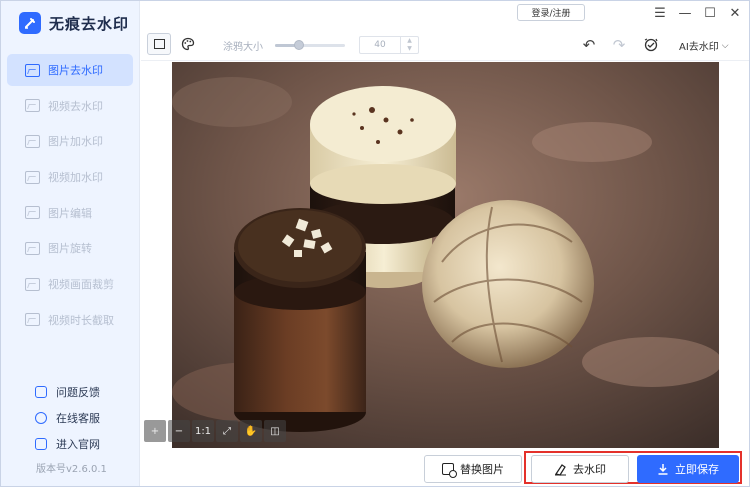 Image resolution: width=750 pixels, height=487 pixels. What do you see at coordinates (445, 13) in the screenshot?
I see `title-bar: 登录/注册 ☰ — ☐ ✕` at bounding box center [445, 13].